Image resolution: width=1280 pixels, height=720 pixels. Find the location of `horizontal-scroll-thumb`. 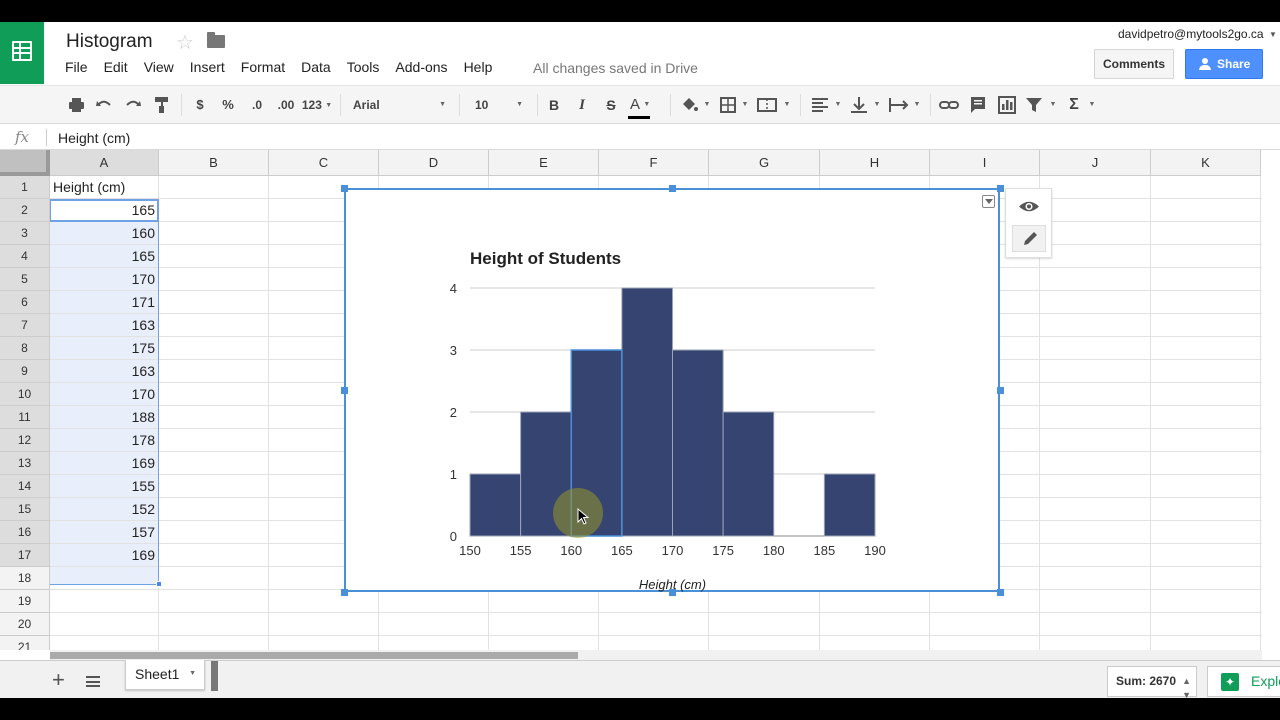

horizontal-scroll-thumb is located at coordinates (314, 655).